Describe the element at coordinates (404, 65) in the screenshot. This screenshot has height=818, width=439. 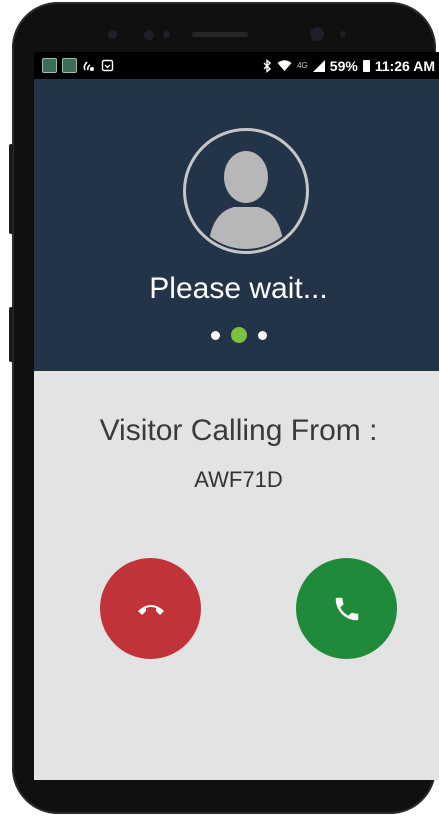
I see `status-time: 11:26 AM` at that location.